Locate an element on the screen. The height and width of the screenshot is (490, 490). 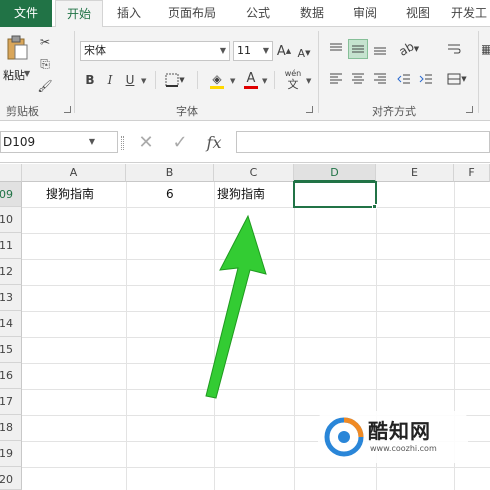
tab-view: 视图 is located at coordinates (418, 13).